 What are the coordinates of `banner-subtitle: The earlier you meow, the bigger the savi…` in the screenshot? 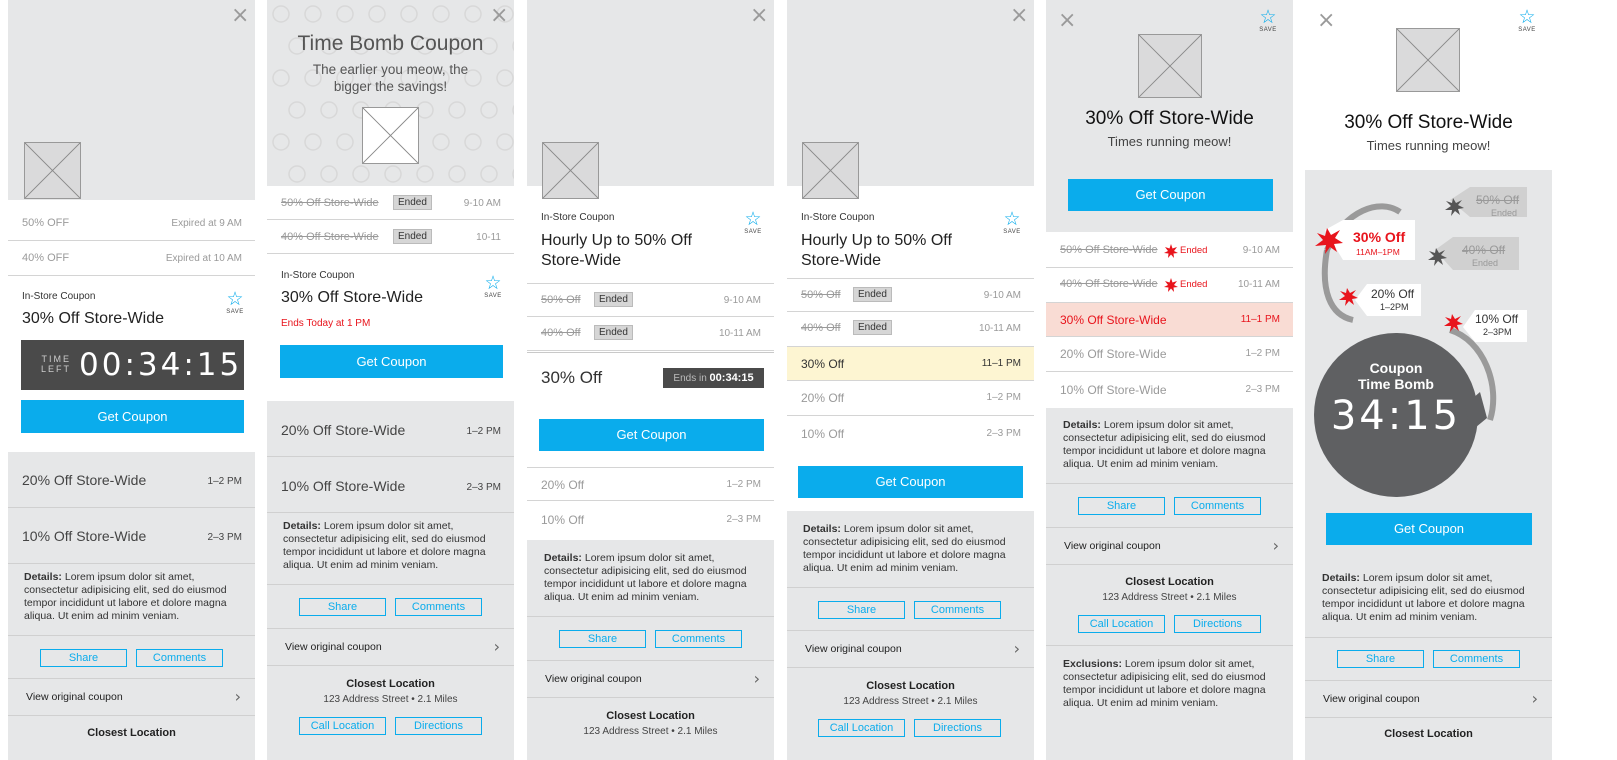 It's located at (390, 78).